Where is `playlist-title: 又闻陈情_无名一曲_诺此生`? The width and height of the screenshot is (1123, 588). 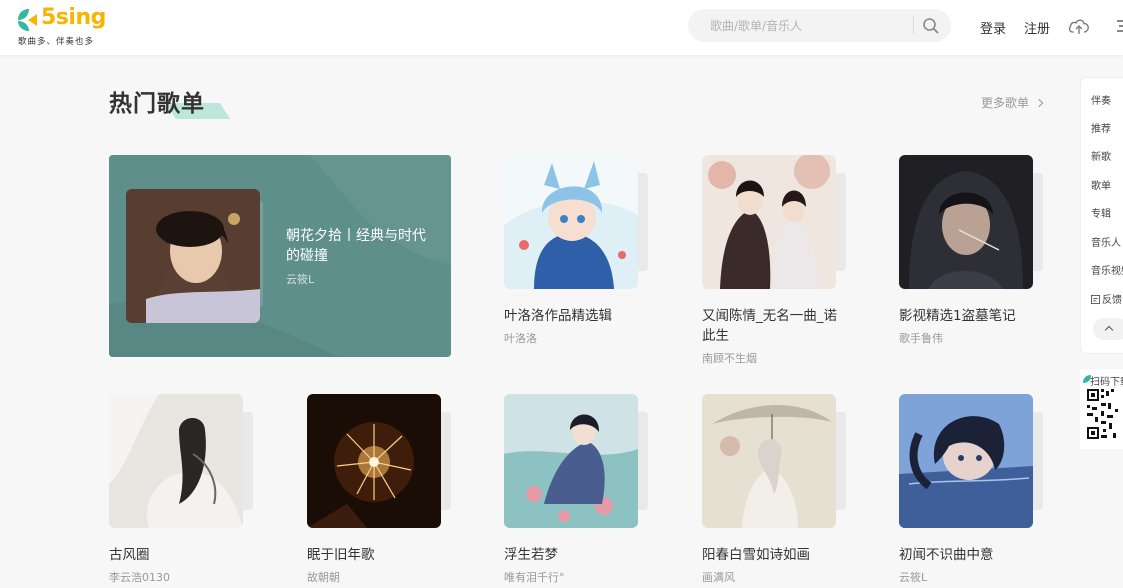
playlist-title: 又闻陈情_无名一曲_诺此生 is located at coordinates (769, 326).